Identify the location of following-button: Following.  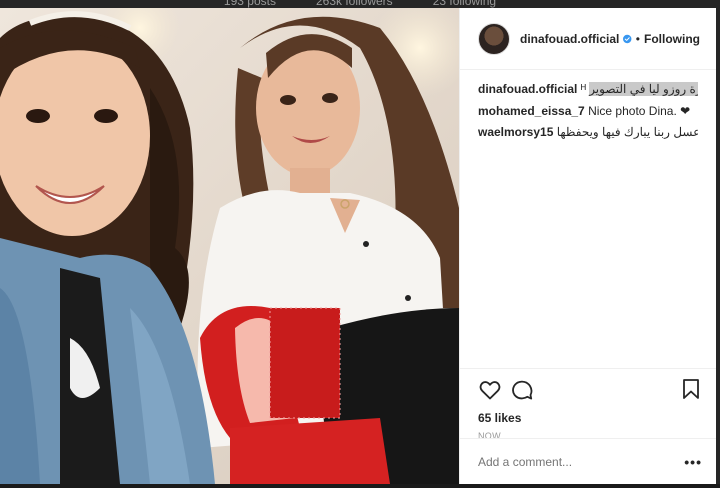
(672, 39).